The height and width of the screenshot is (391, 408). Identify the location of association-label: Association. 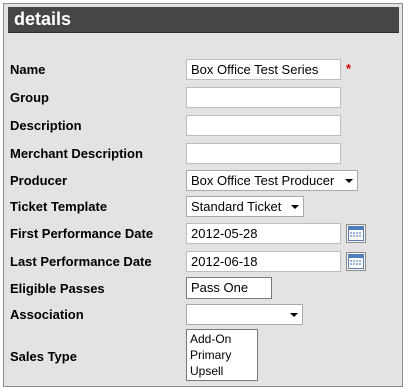
(47, 314).